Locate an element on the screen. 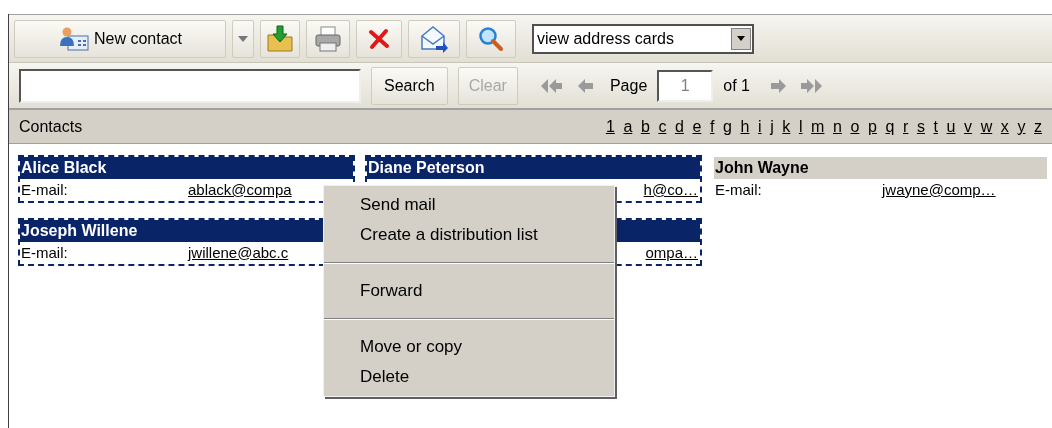 The height and width of the screenshot is (428, 1052). import-button is located at coordinates (280, 38).